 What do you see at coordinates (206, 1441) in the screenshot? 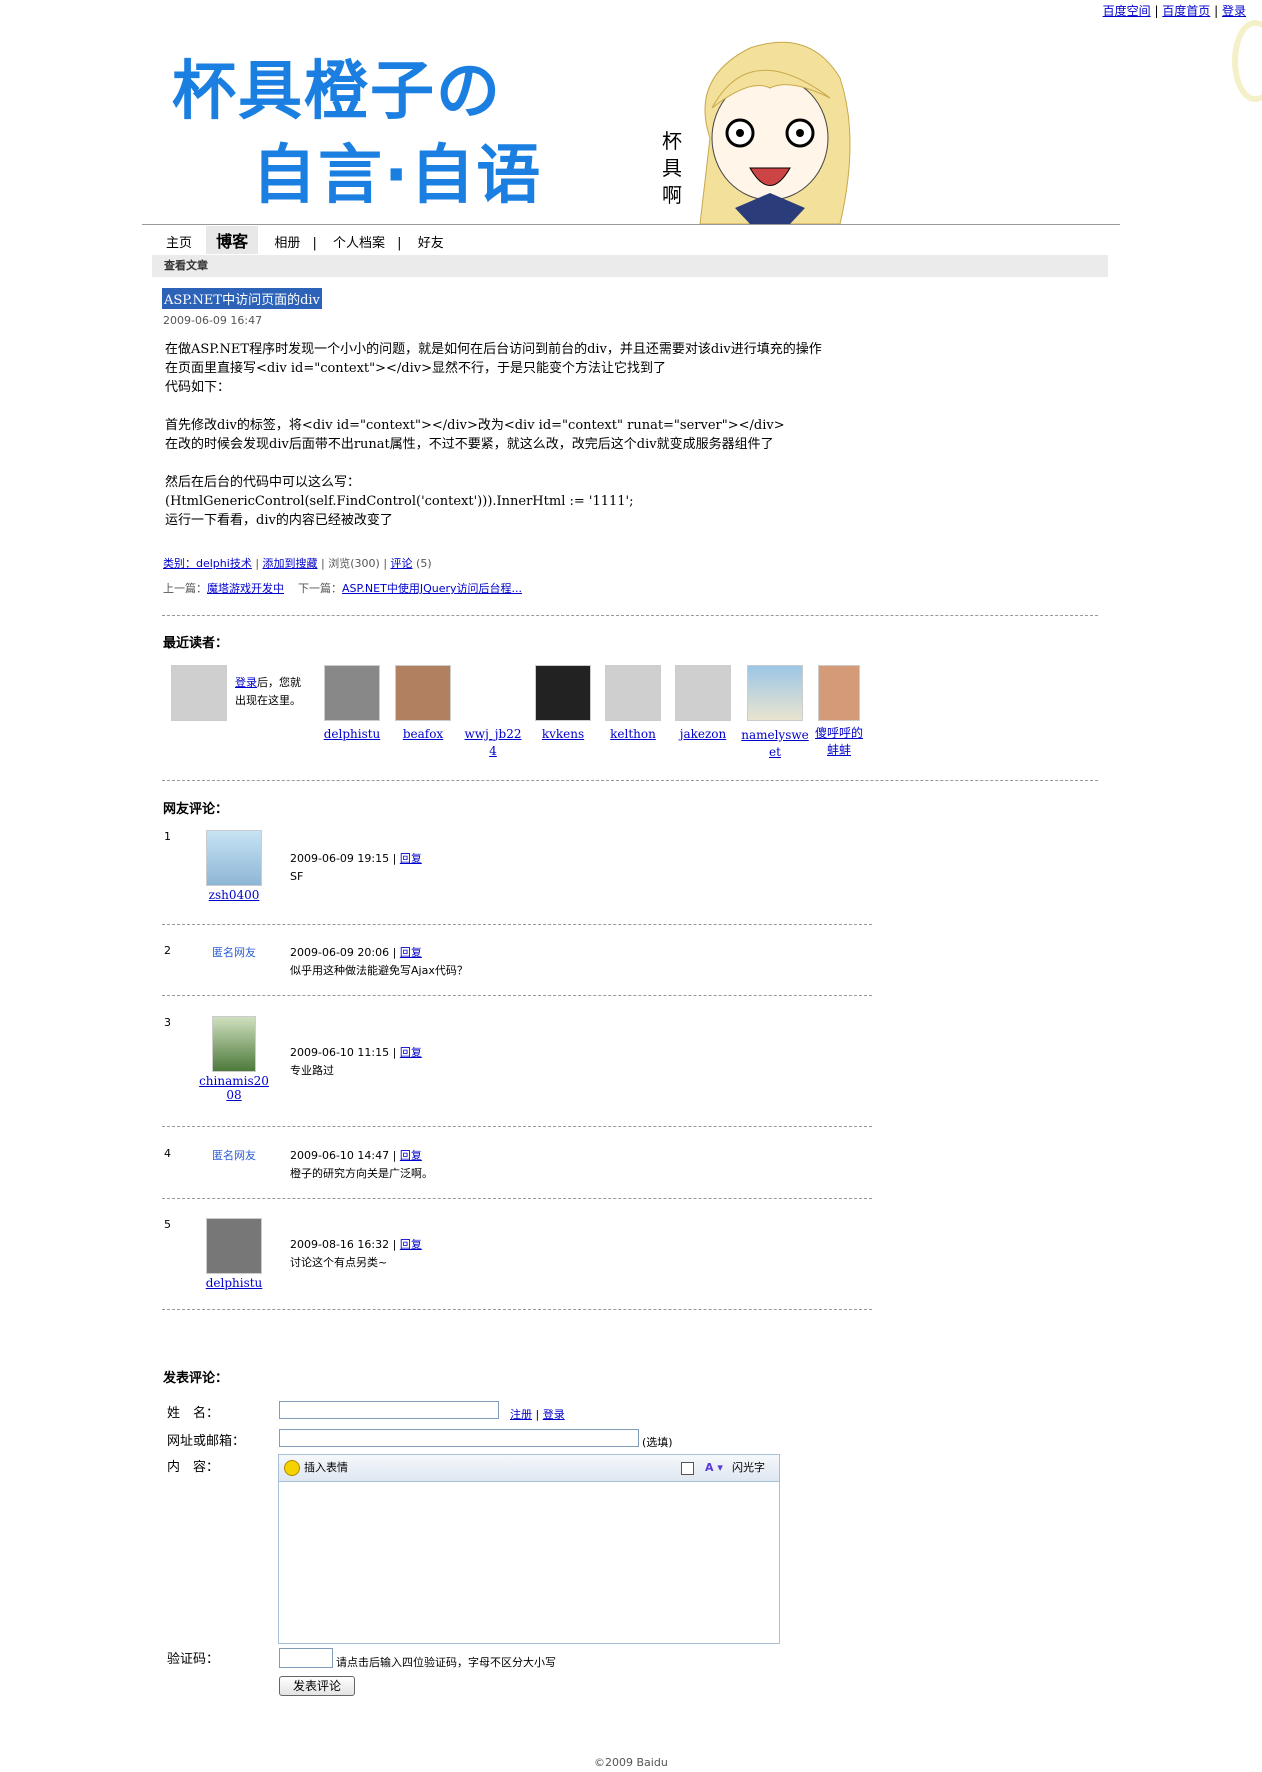
I see `url-label: 网址或邮箱：` at bounding box center [206, 1441].